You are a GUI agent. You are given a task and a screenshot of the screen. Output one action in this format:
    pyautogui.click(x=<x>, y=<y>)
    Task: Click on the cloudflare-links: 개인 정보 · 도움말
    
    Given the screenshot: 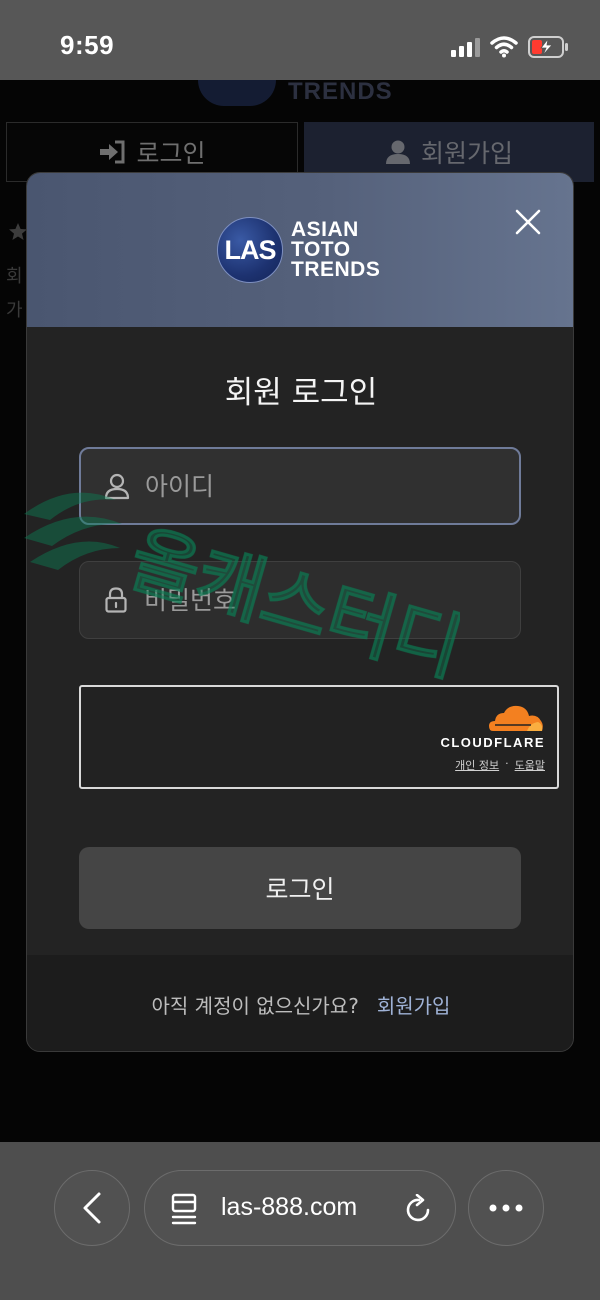 What is the action you would take?
    pyautogui.click(x=500, y=765)
    